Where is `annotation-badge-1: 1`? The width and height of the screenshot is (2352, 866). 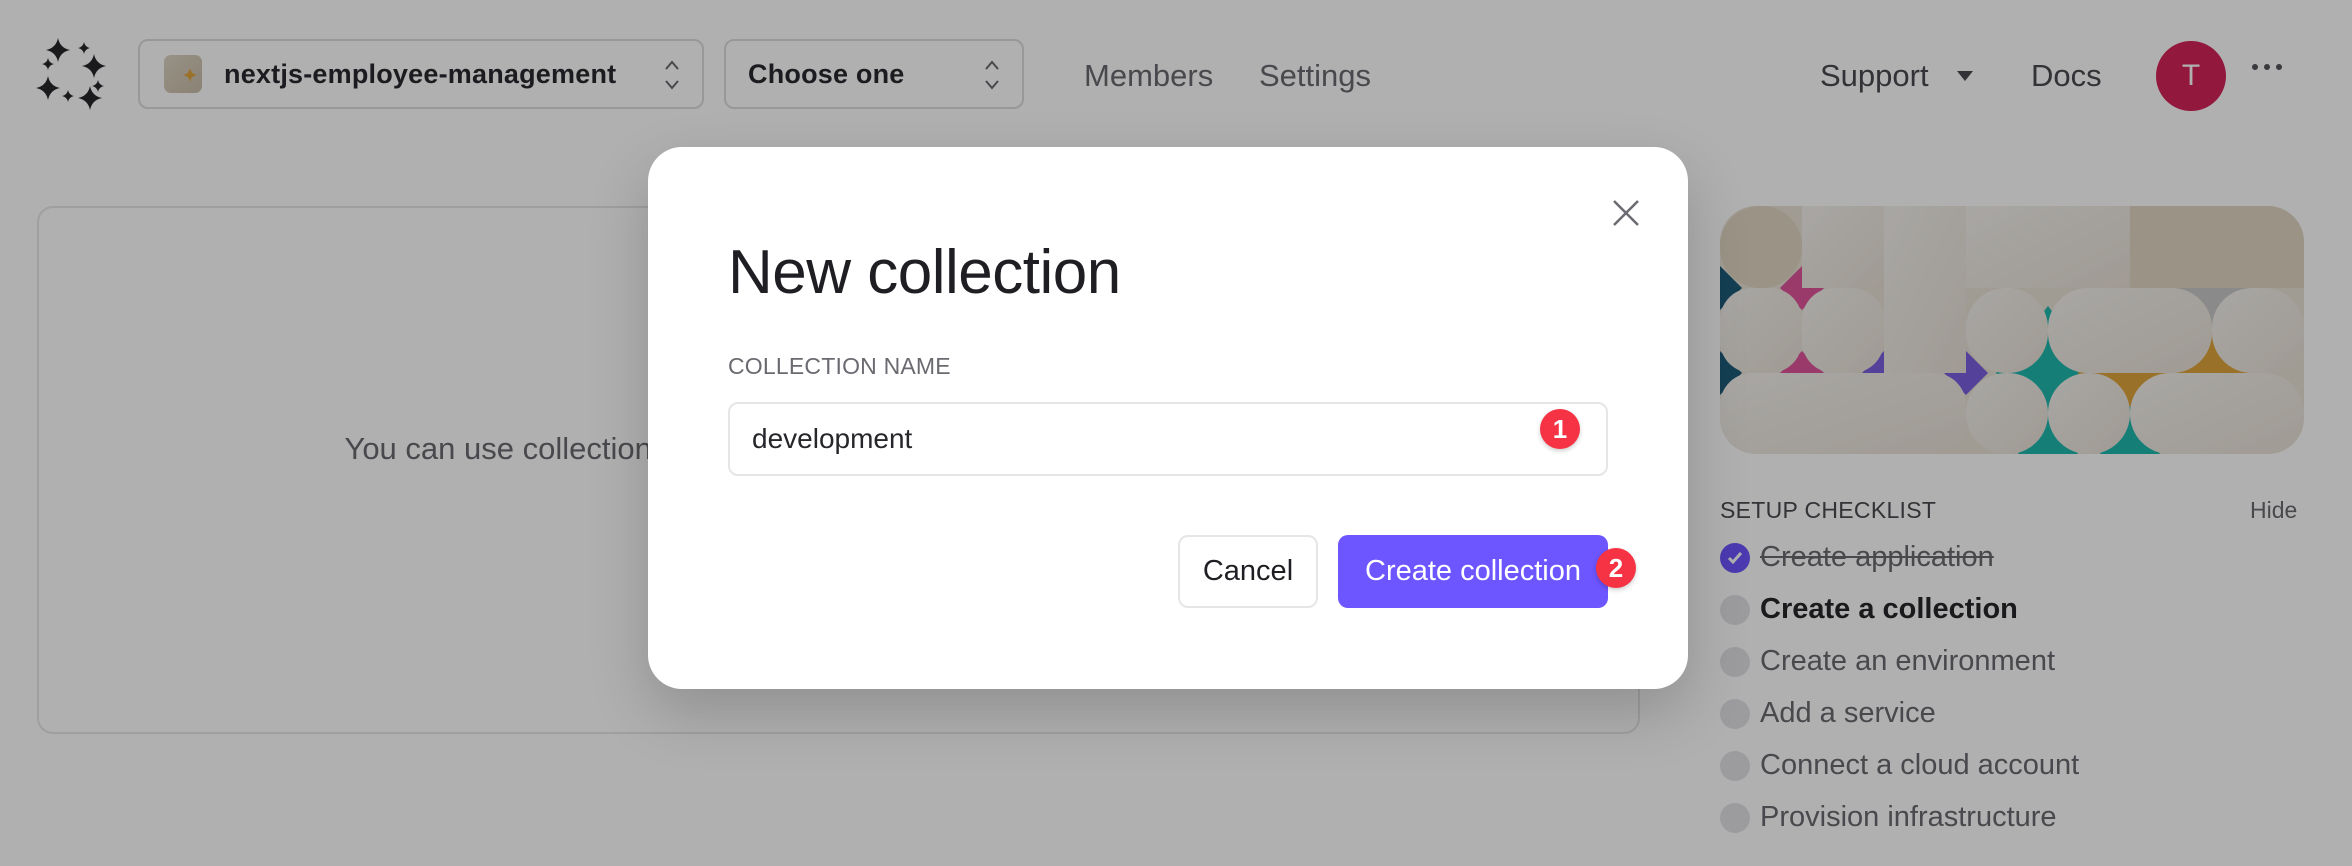
annotation-badge-1: 1 is located at coordinates (1560, 429).